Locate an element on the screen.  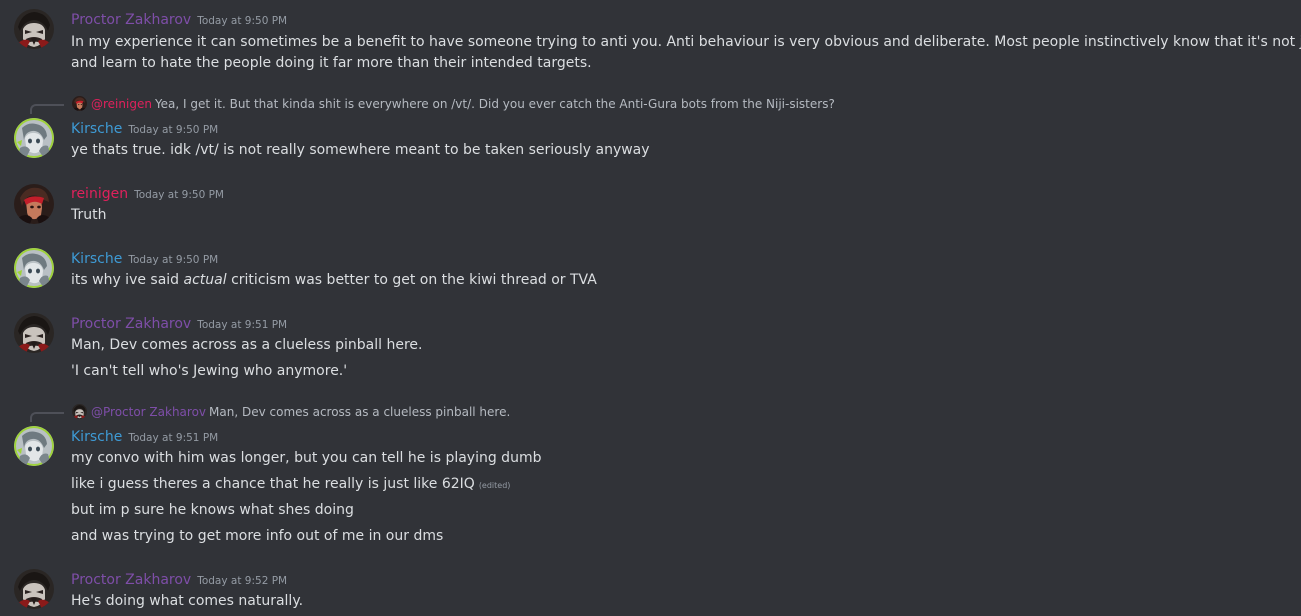
message-header: Proctor Zakharov Today at 9:50 PM is located at coordinates (179, 19).